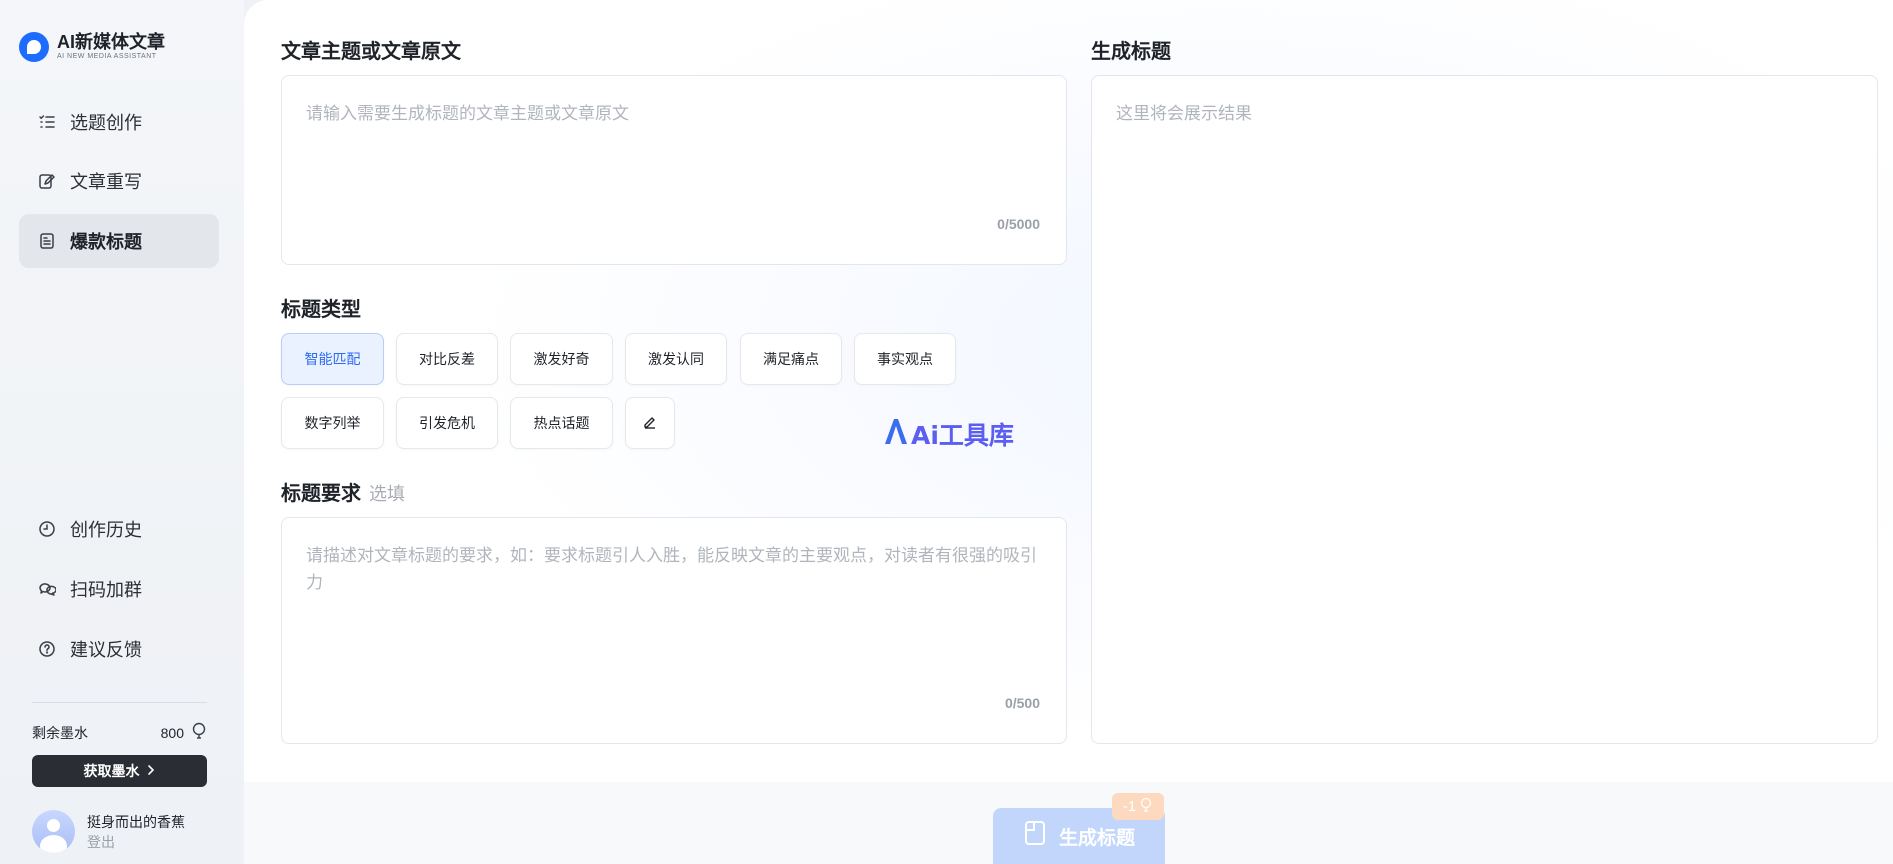  I want to click on type-tag-curiosity: 激发好奇, so click(561, 359).